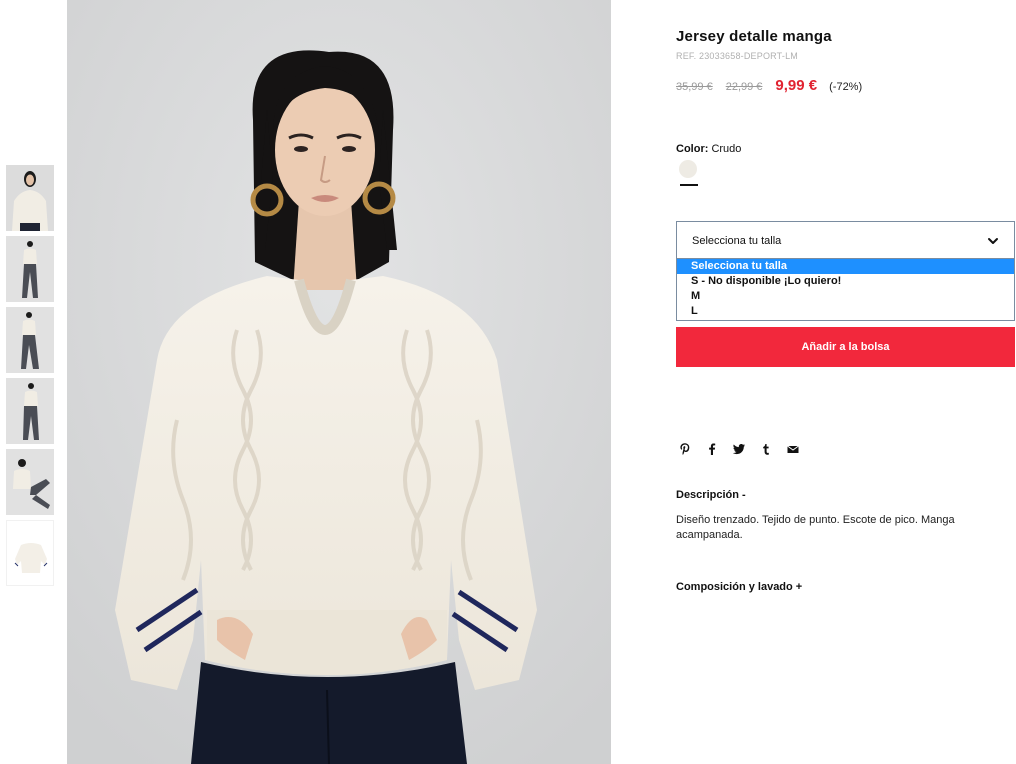 The width and height of the screenshot is (1016, 764). What do you see at coordinates (793, 449) in the screenshot?
I see `email-icon` at bounding box center [793, 449].